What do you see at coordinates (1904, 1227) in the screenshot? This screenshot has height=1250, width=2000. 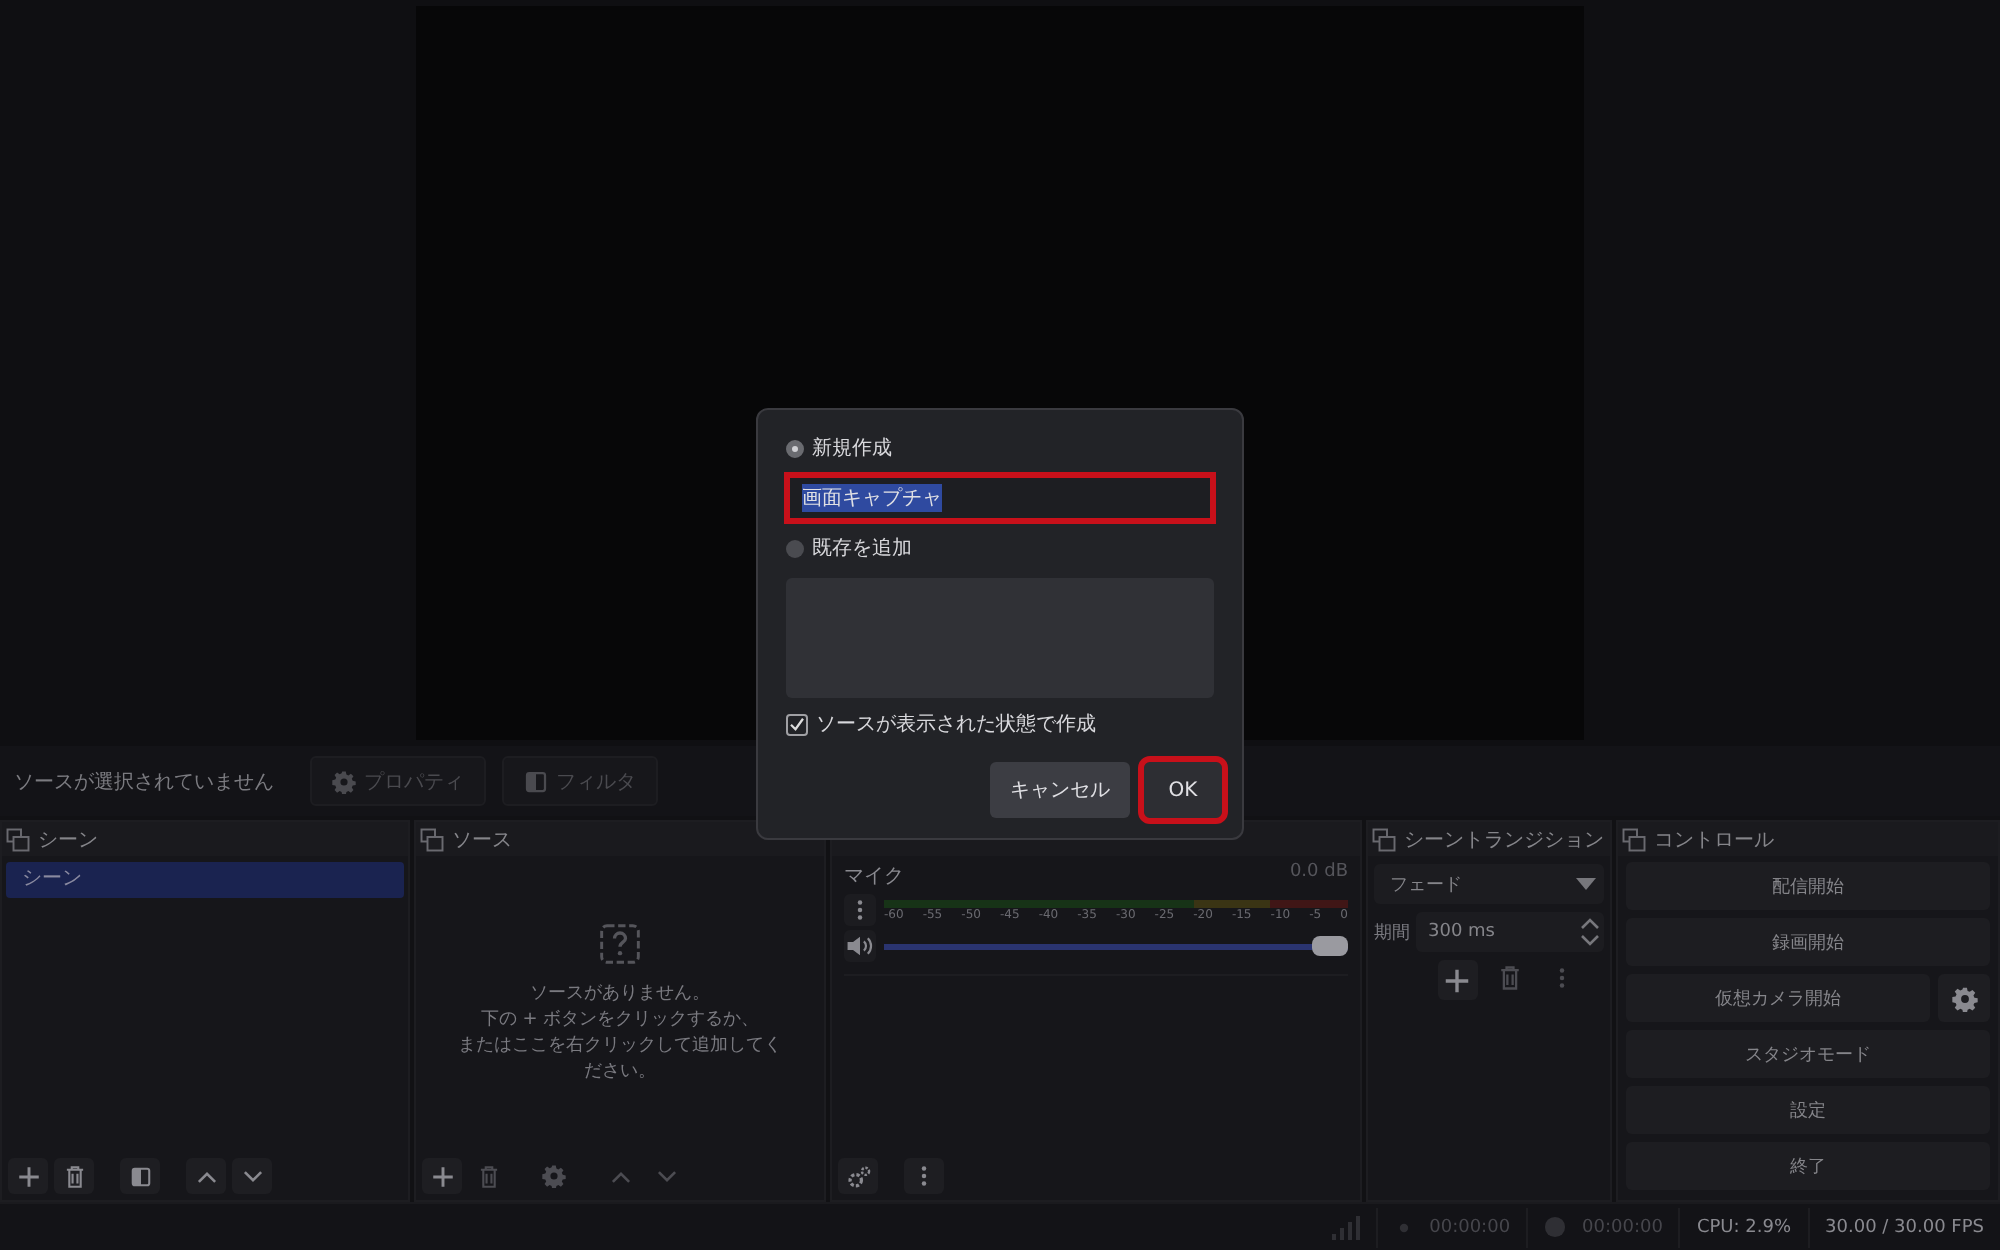 I see `fps-reading: 30.00 / 30.00 FPS` at bounding box center [1904, 1227].